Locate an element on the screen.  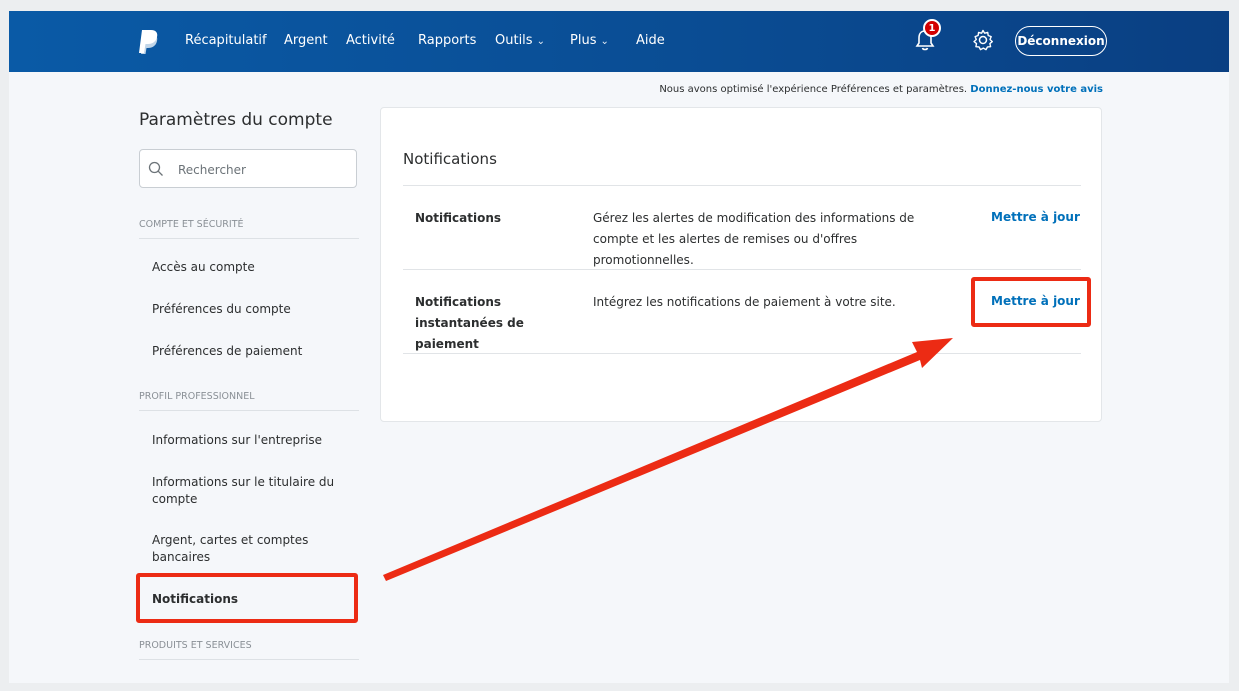
nav-item-recapitulatif: Récapitulatif is located at coordinates (226, 40).